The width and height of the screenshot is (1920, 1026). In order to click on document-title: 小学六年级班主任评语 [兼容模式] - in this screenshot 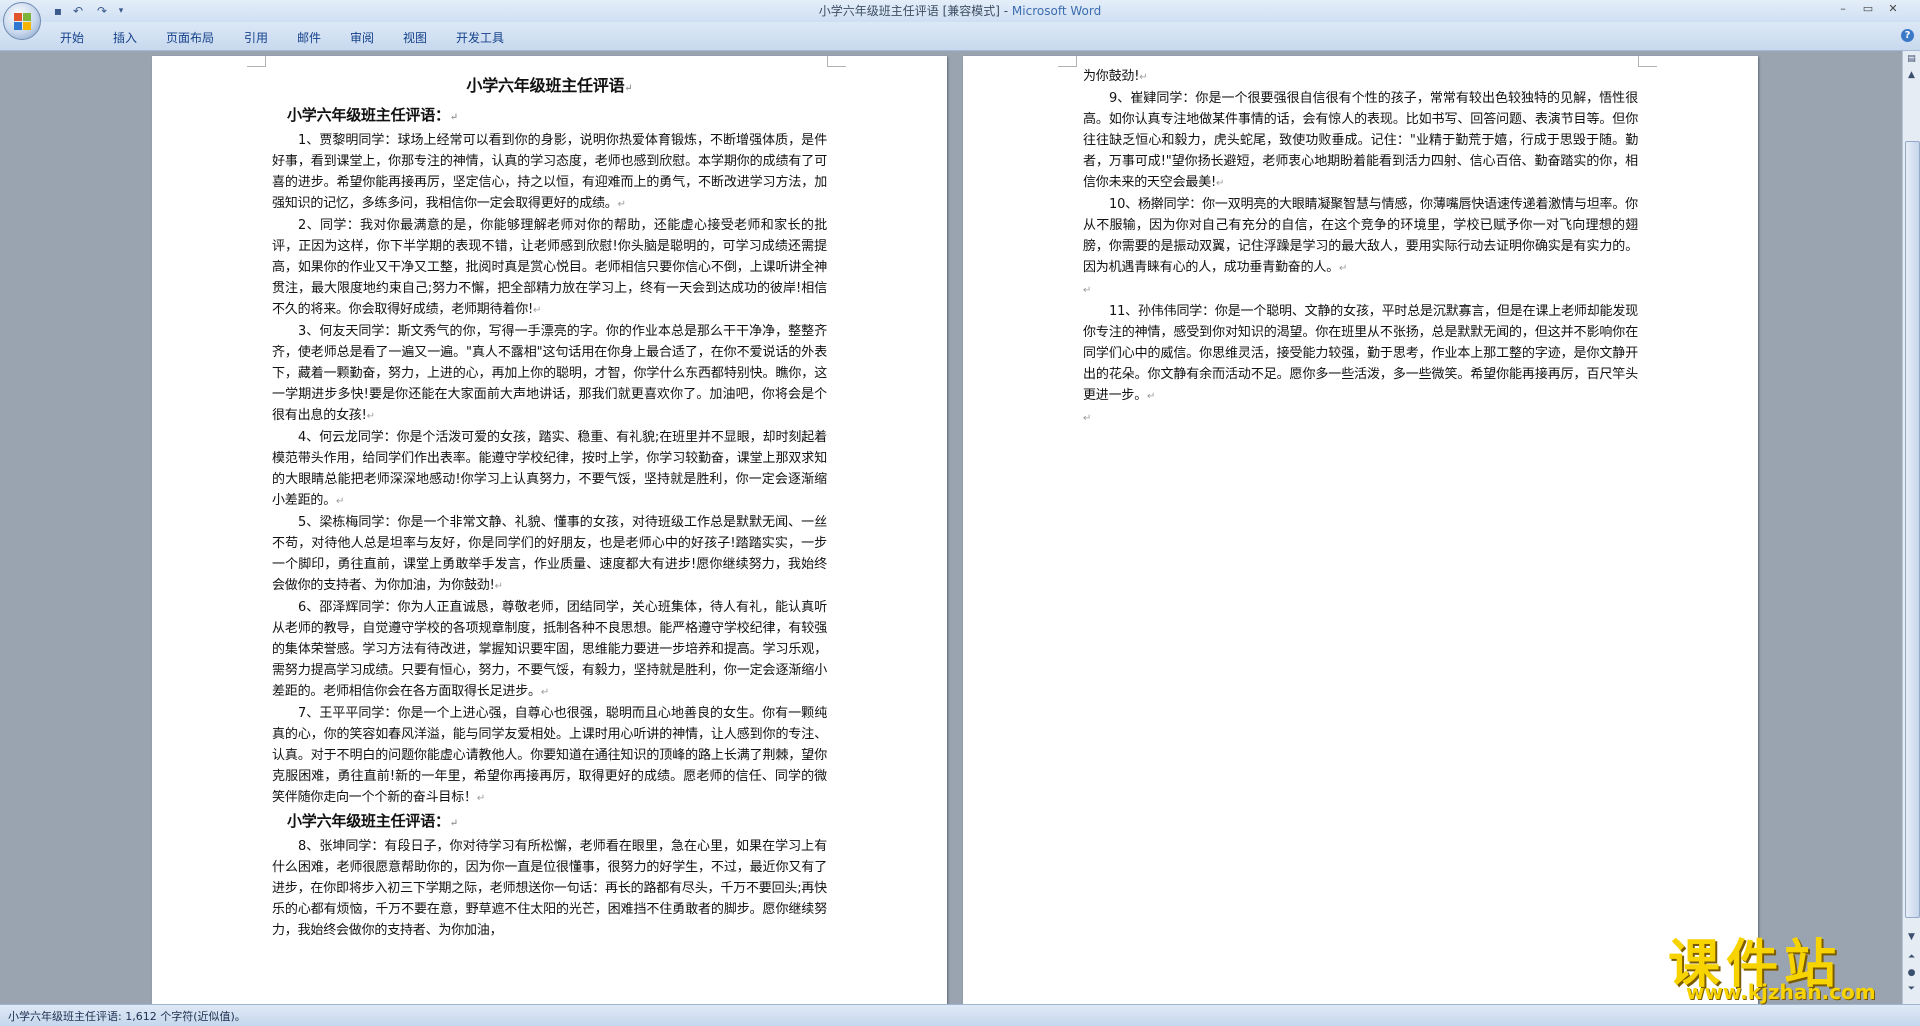, I will do `click(915, 11)`.